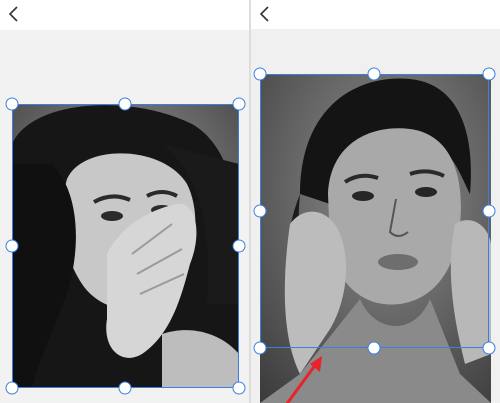 The width and height of the screenshot is (500, 403). What do you see at coordinates (303, 379) in the screenshot?
I see `red-arrow-icon` at bounding box center [303, 379].